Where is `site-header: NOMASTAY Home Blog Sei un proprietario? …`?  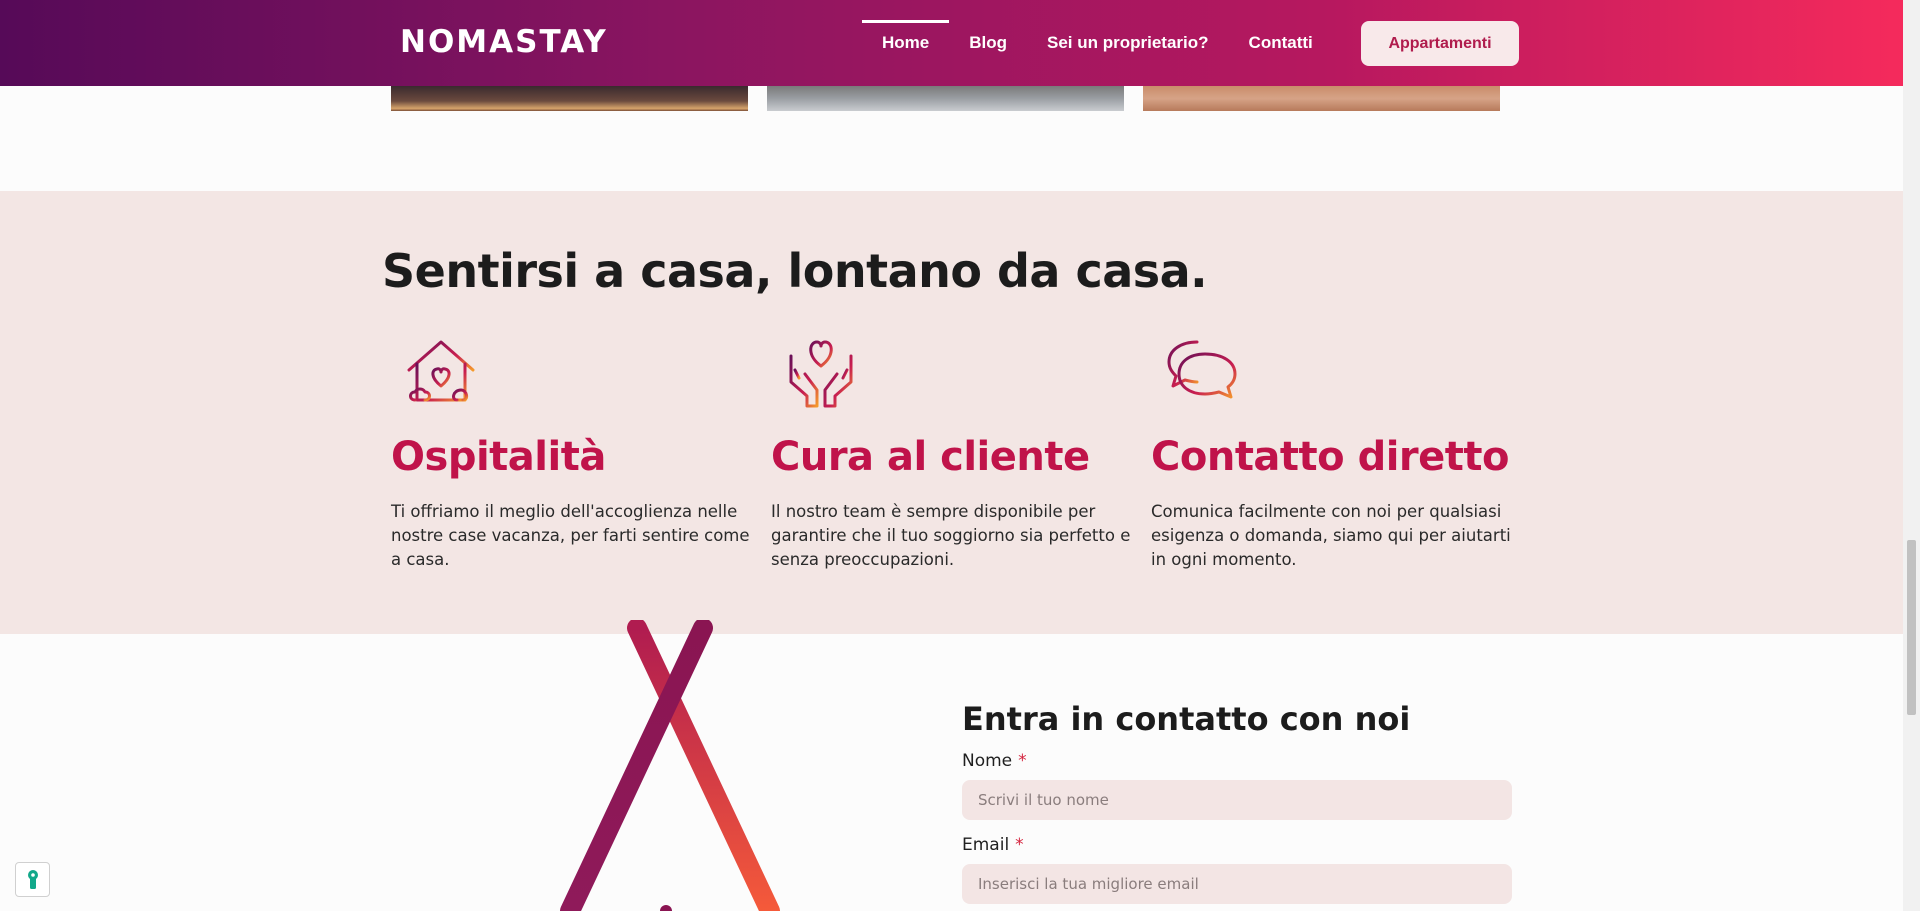
site-header: NOMASTAY Home Blog Sei un proprietario? … is located at coordinates (951, 43).